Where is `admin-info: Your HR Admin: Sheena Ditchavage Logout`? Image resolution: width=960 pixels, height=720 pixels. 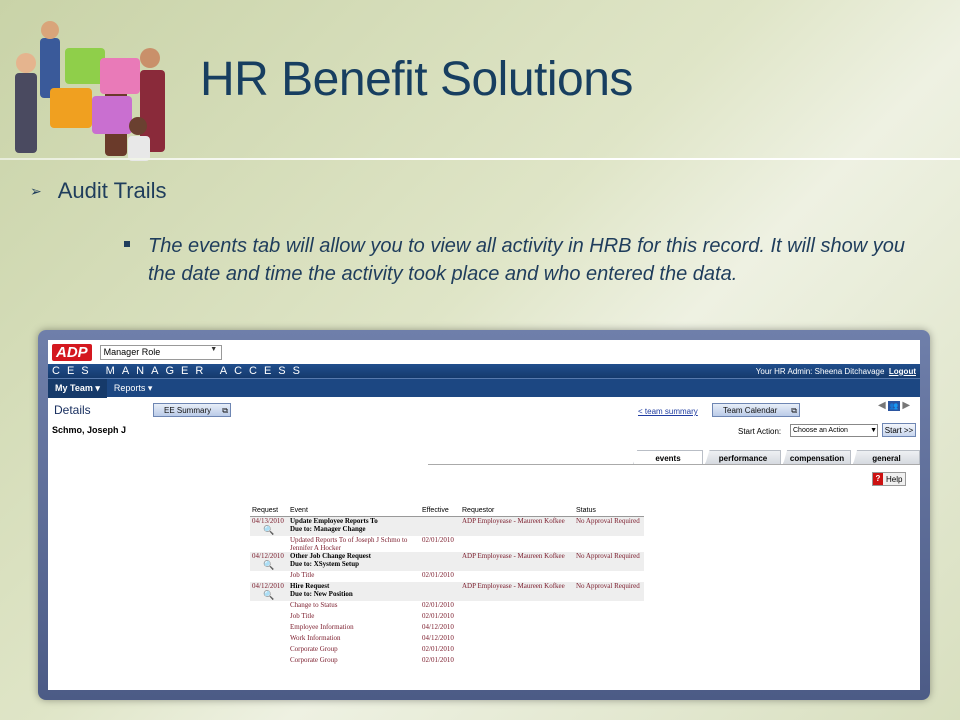
admin-info: Your HR Admin: Sheena Ditchavage Logout is located at coordinates (836, 371).